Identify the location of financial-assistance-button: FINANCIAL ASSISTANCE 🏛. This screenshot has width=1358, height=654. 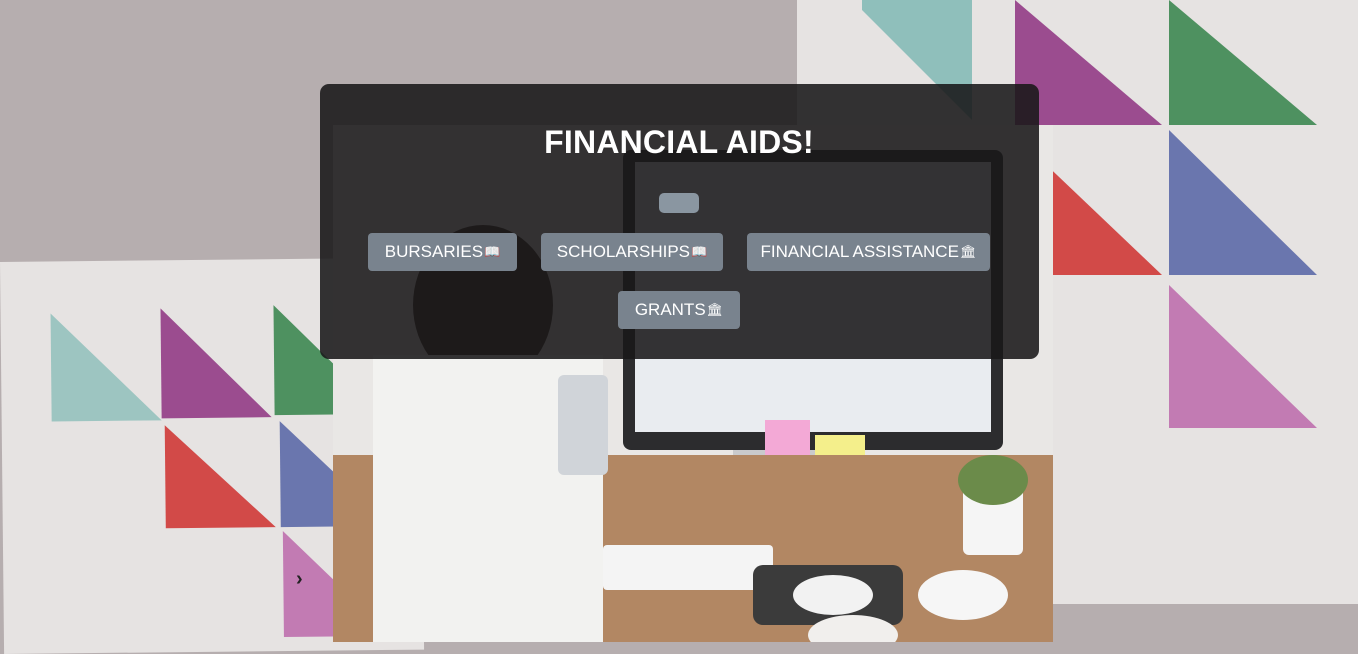
(868, 252).